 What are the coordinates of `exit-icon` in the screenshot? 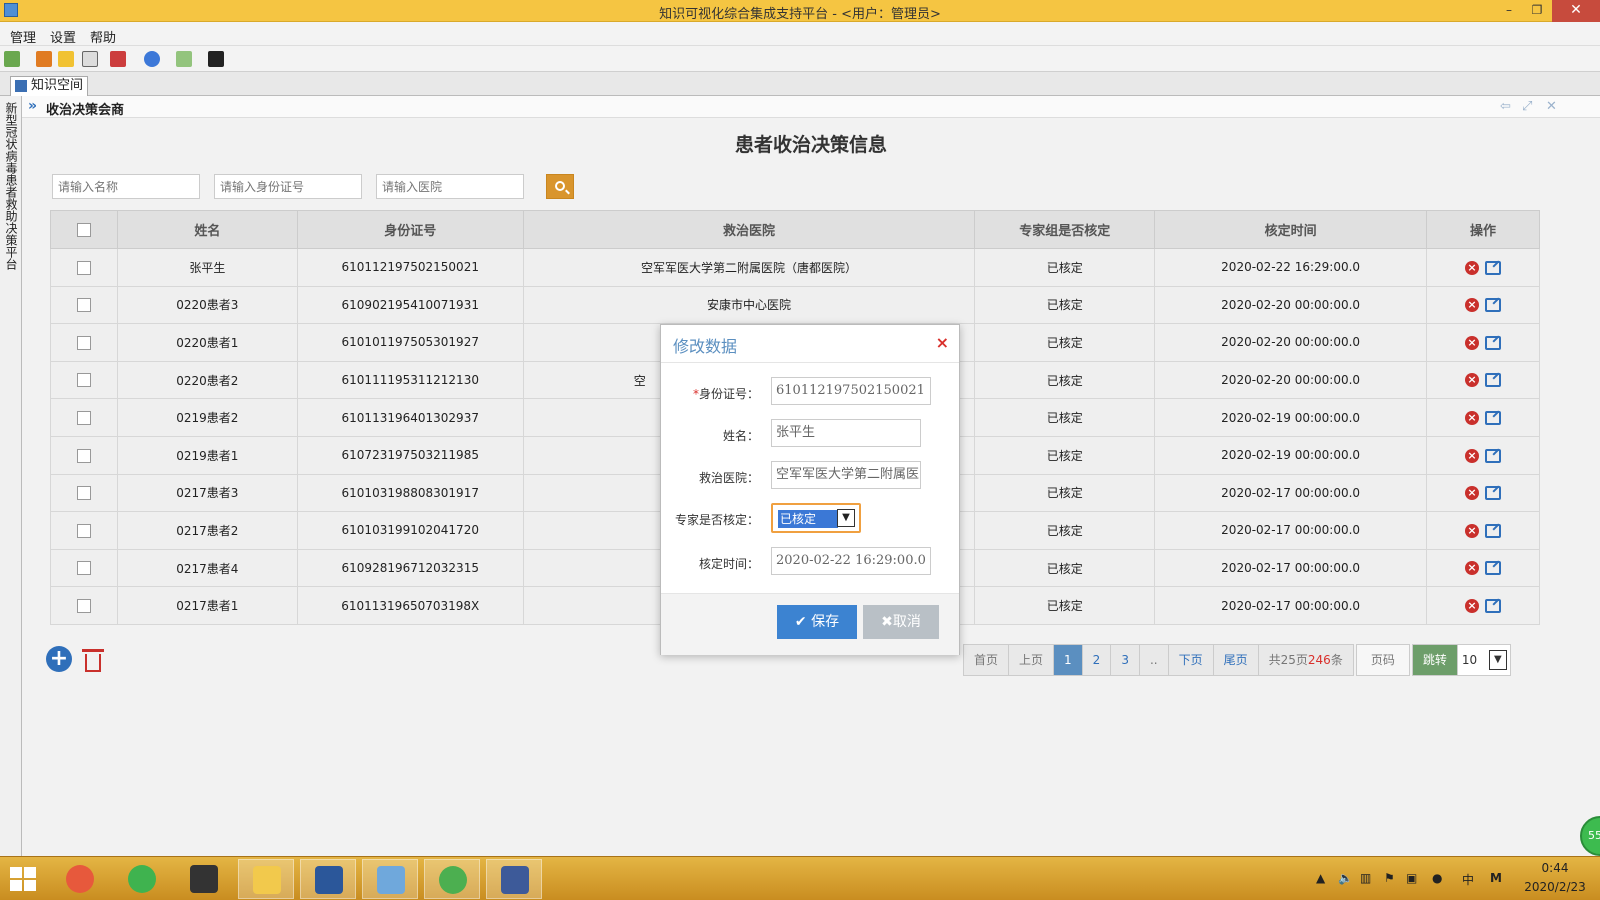 It's located at (12, 59).